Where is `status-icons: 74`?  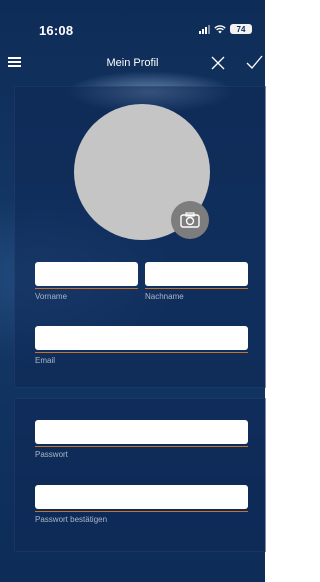
status-icons: 74 is located at coordinates (225, 29).